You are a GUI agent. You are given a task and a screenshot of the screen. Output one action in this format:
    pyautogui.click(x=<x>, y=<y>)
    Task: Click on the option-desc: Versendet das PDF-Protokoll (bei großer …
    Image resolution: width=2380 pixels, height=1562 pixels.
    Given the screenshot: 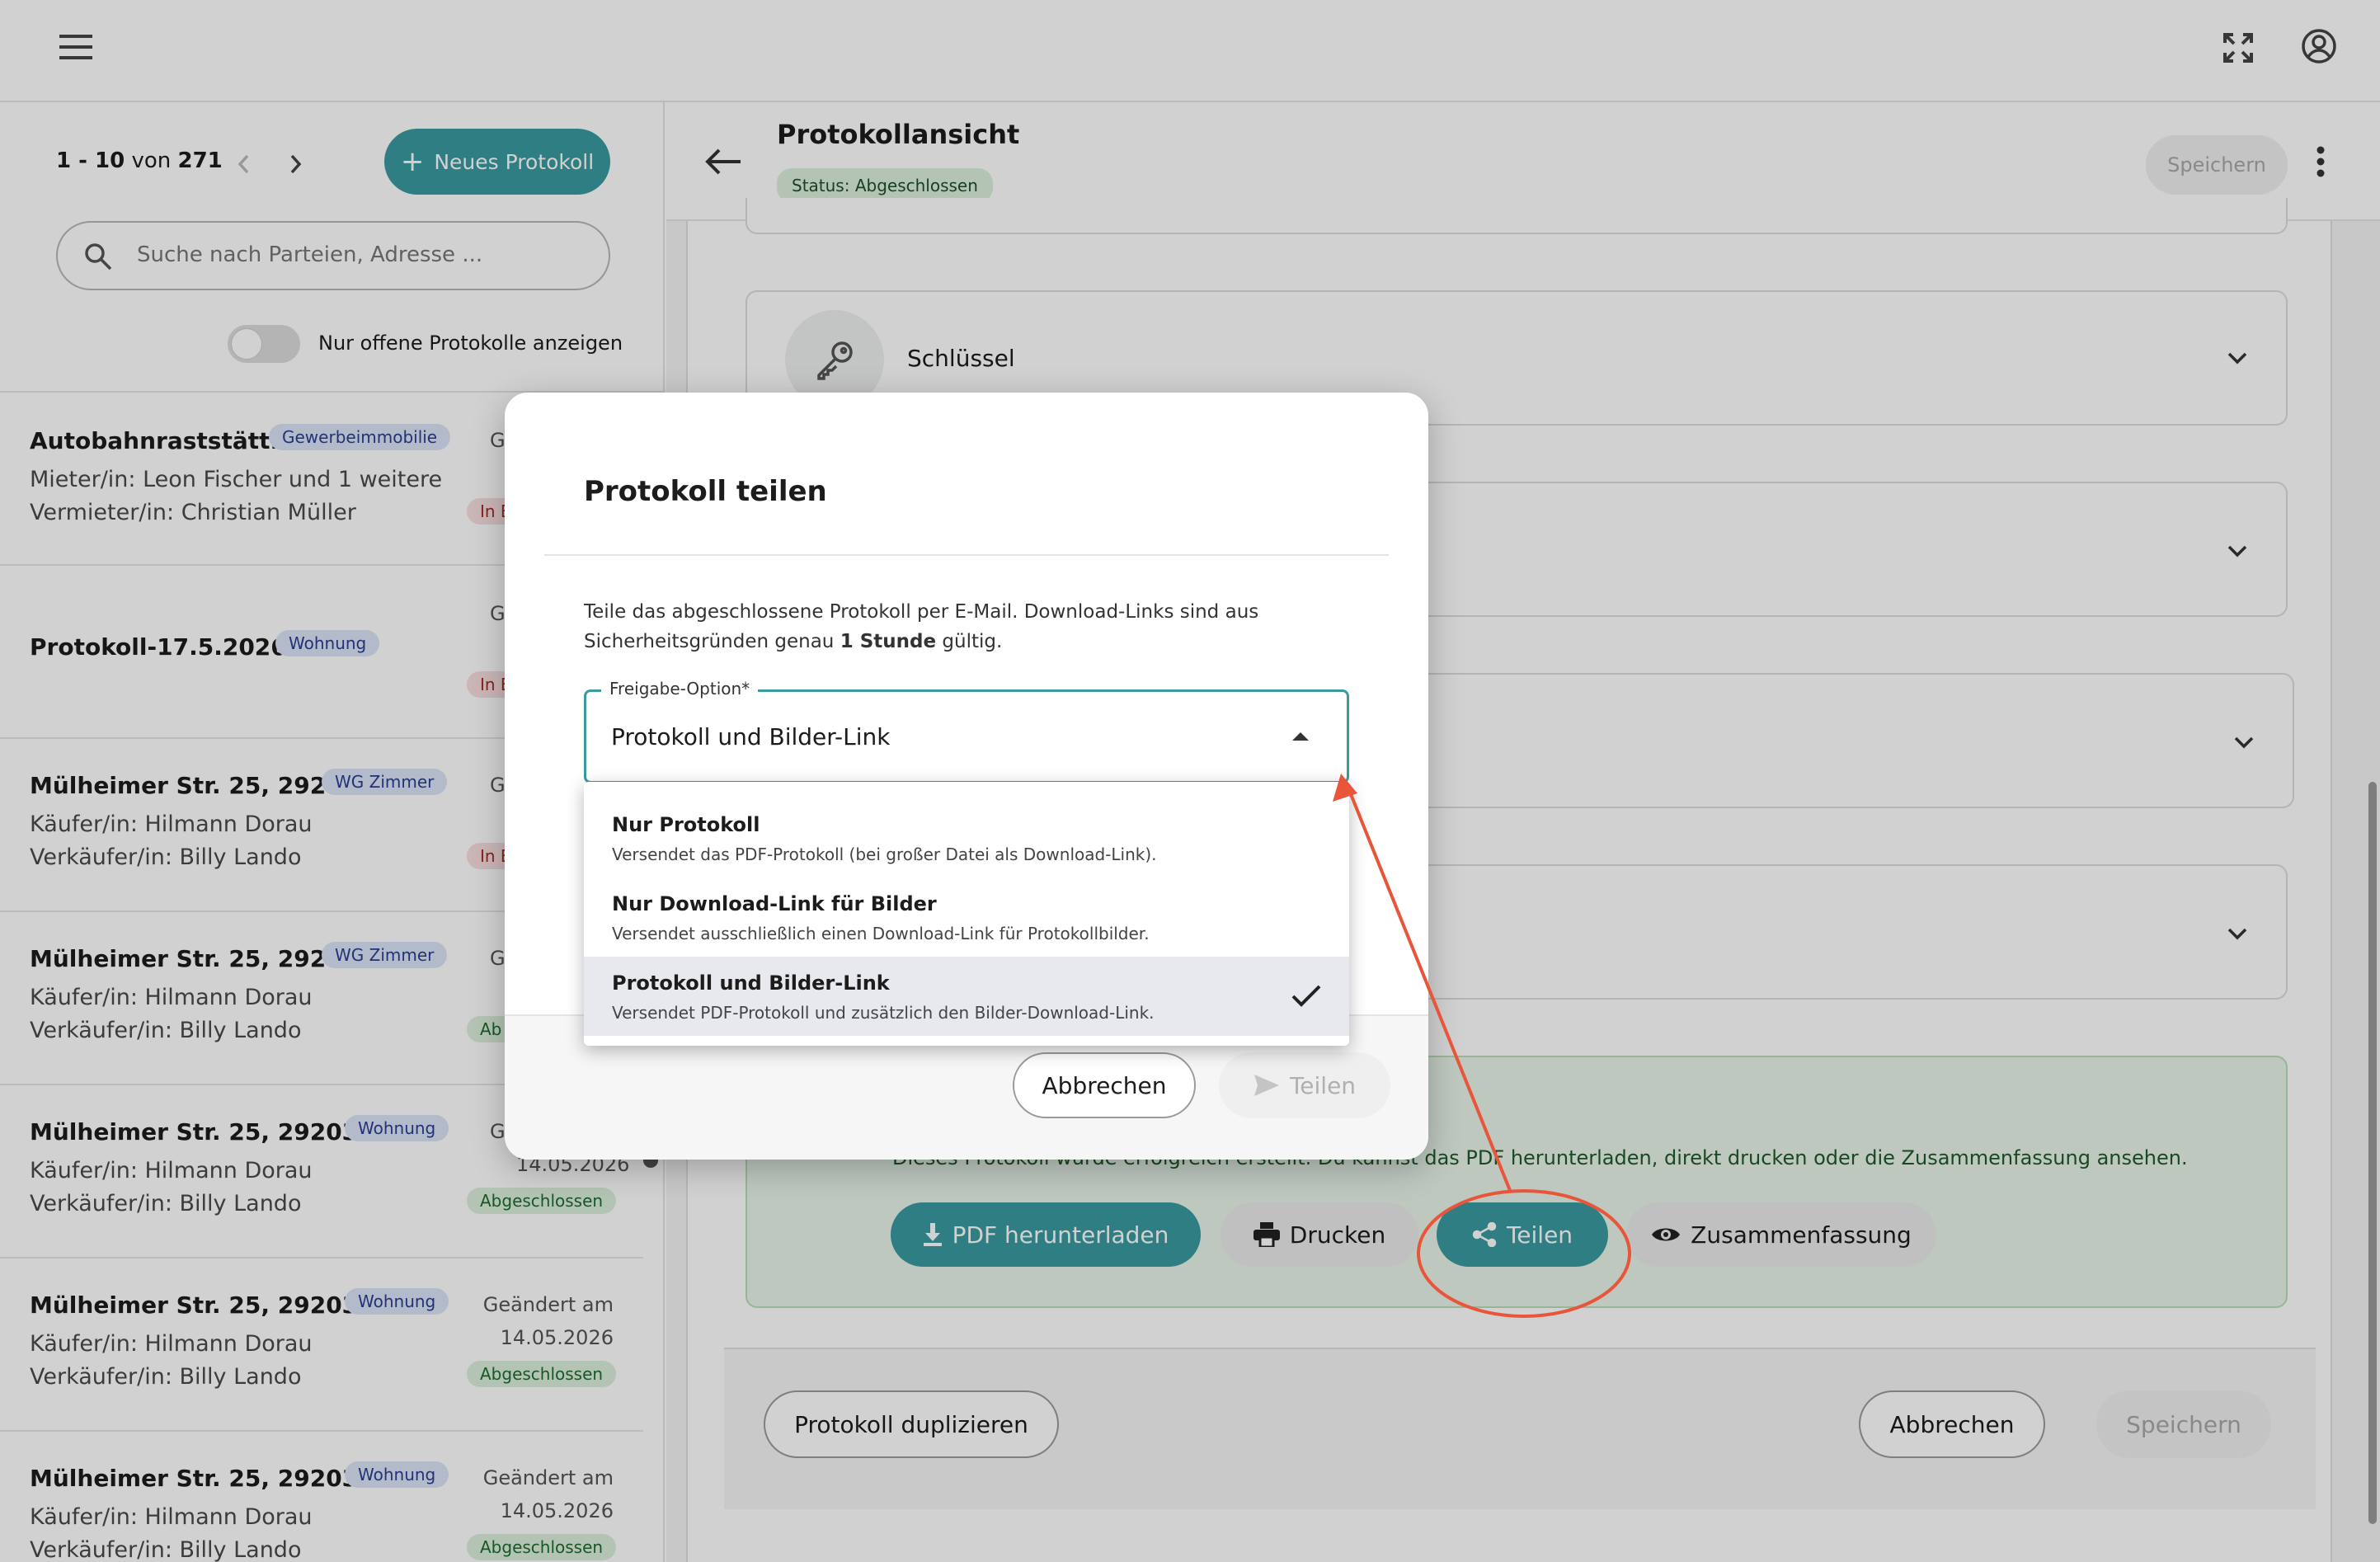 What is the action you would take?
    pyautogui.click(x=884, y=854)
    